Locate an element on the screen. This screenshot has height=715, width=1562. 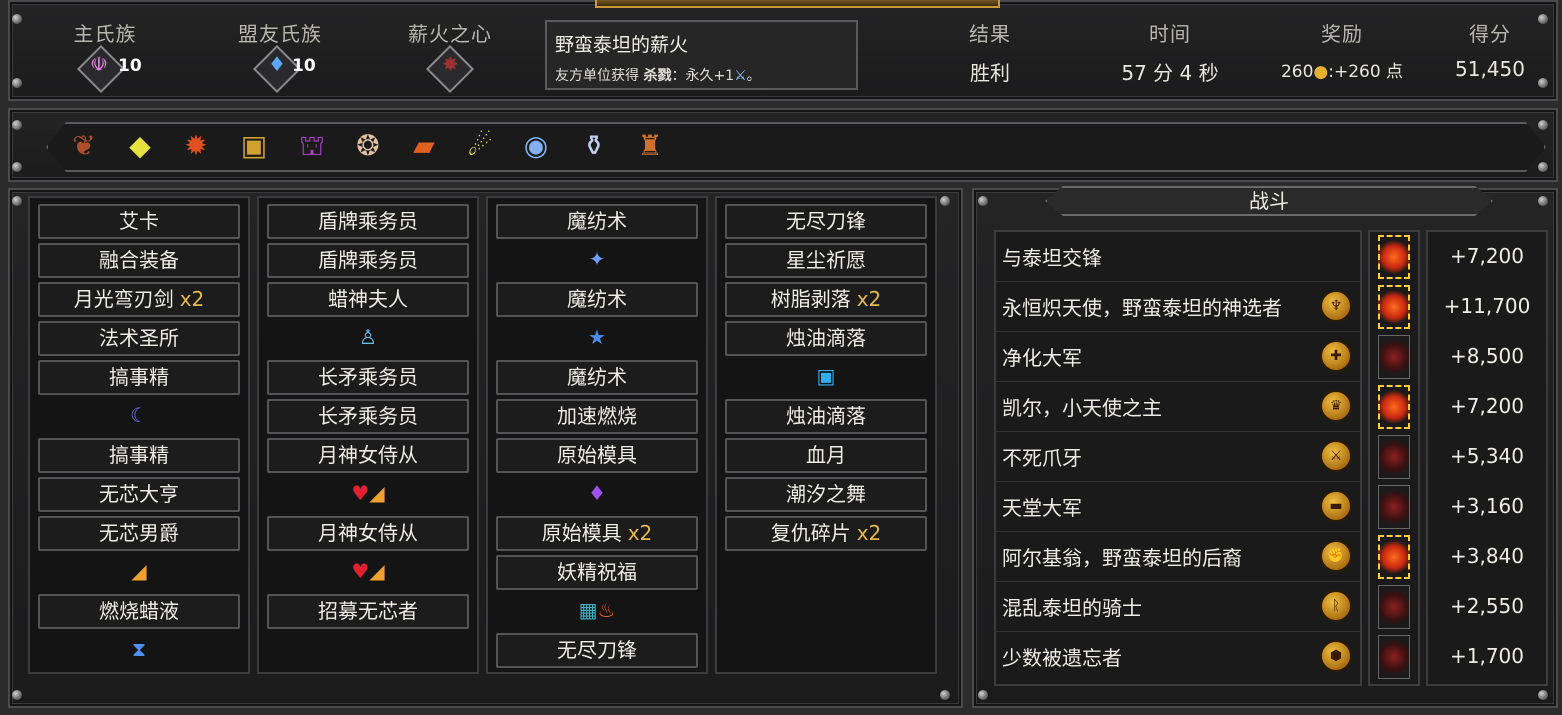
fire-title: 野蛮泰坦的薪火 is located at coordinates (622, 45).